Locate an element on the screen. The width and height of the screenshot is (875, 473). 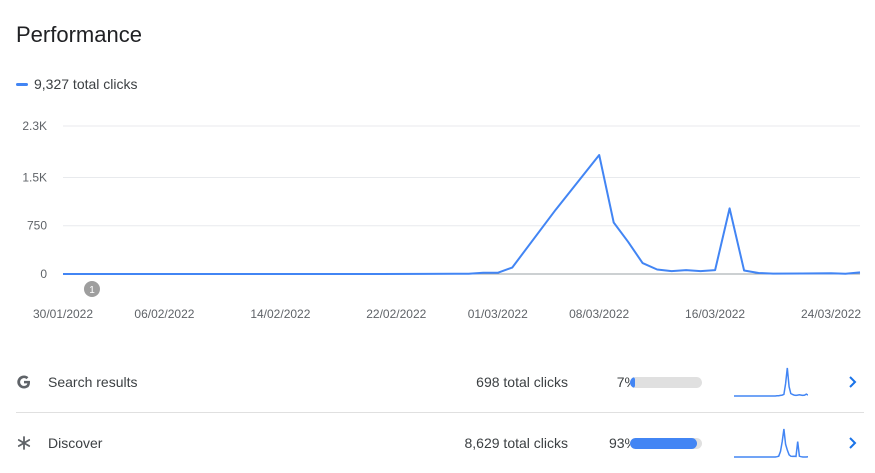
row-name: Search results is located at coordinates (93, 382).